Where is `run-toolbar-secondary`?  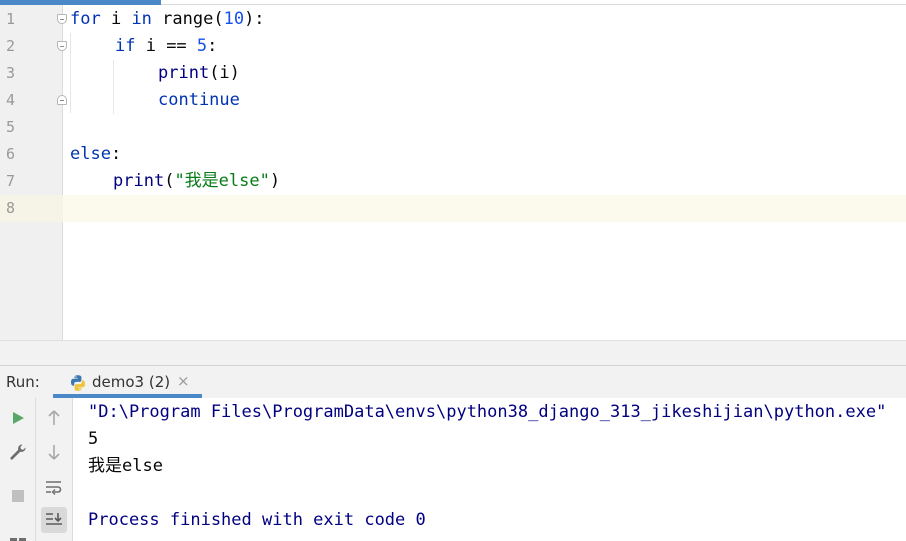
run-toolbar-secondary is located at coordinates (54, 469).